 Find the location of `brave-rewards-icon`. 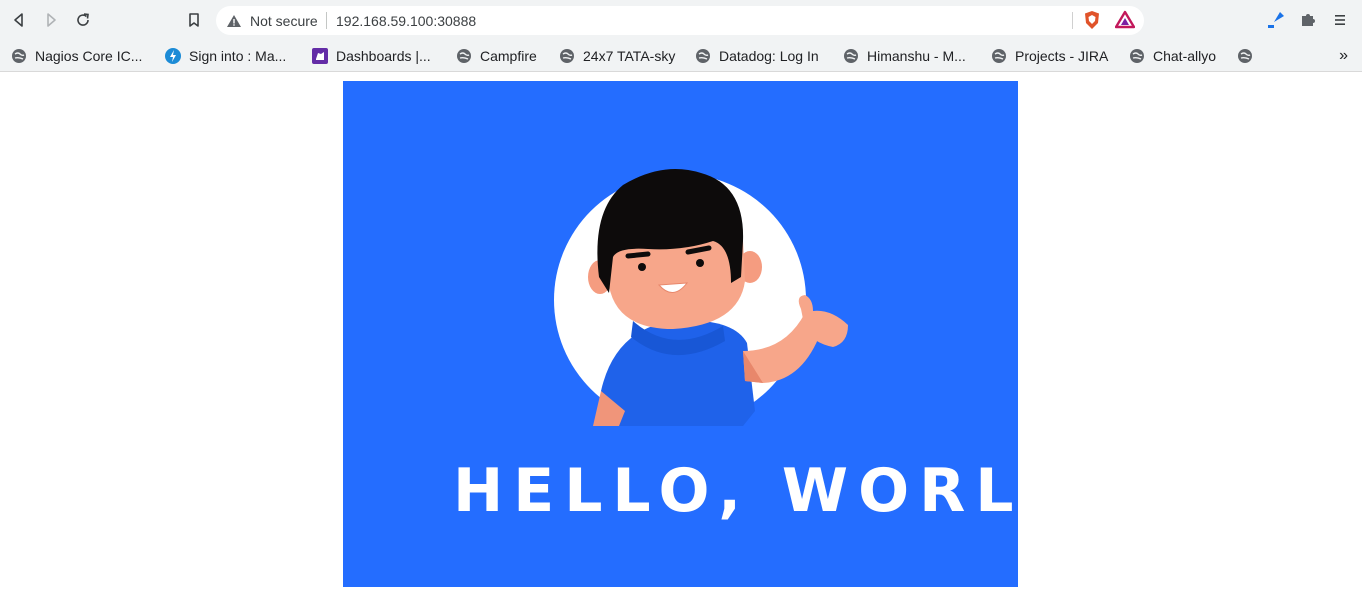

brave-rewards-icon is located at coordinates (1125, 20).